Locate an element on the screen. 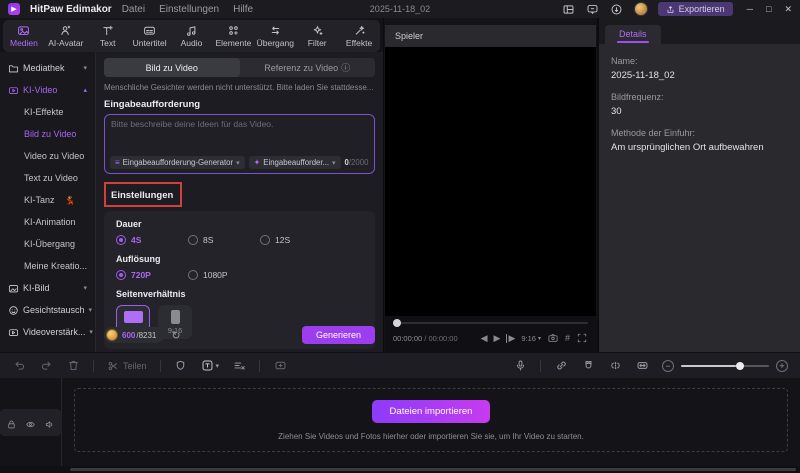  sidebar-item-video-zu-video: Video zu Video is located at coordinates (47, 156).